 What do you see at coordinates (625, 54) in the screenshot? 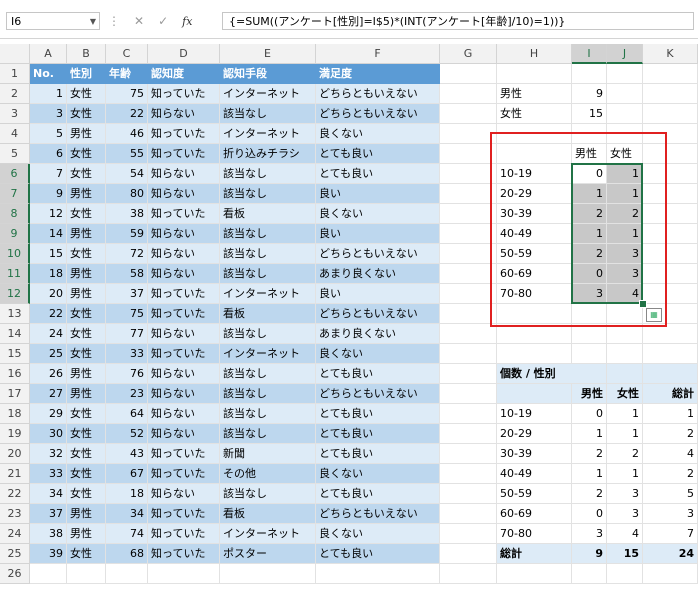
I see `column-header-j: J` at bounding box center [625, 54].